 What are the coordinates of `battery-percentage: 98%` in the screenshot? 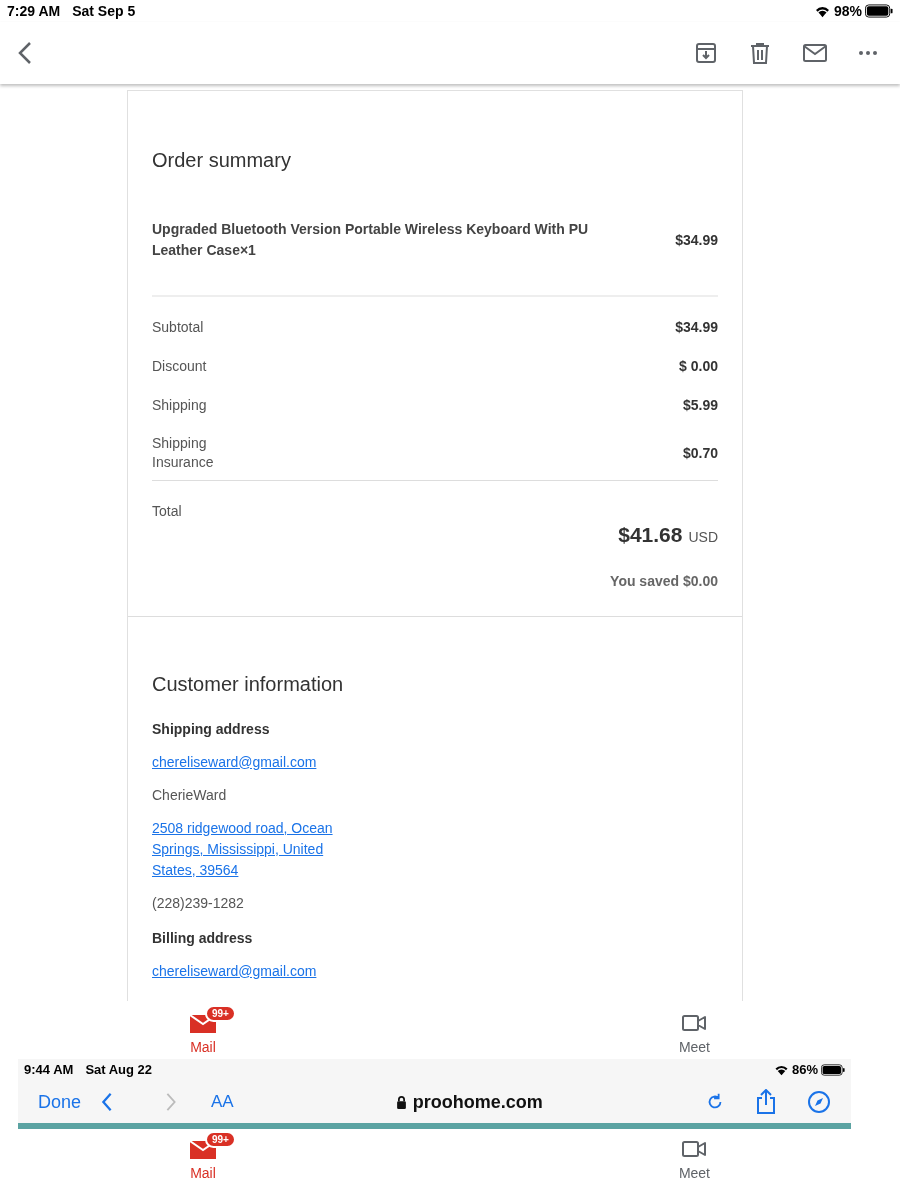 It's located at (847, 11).